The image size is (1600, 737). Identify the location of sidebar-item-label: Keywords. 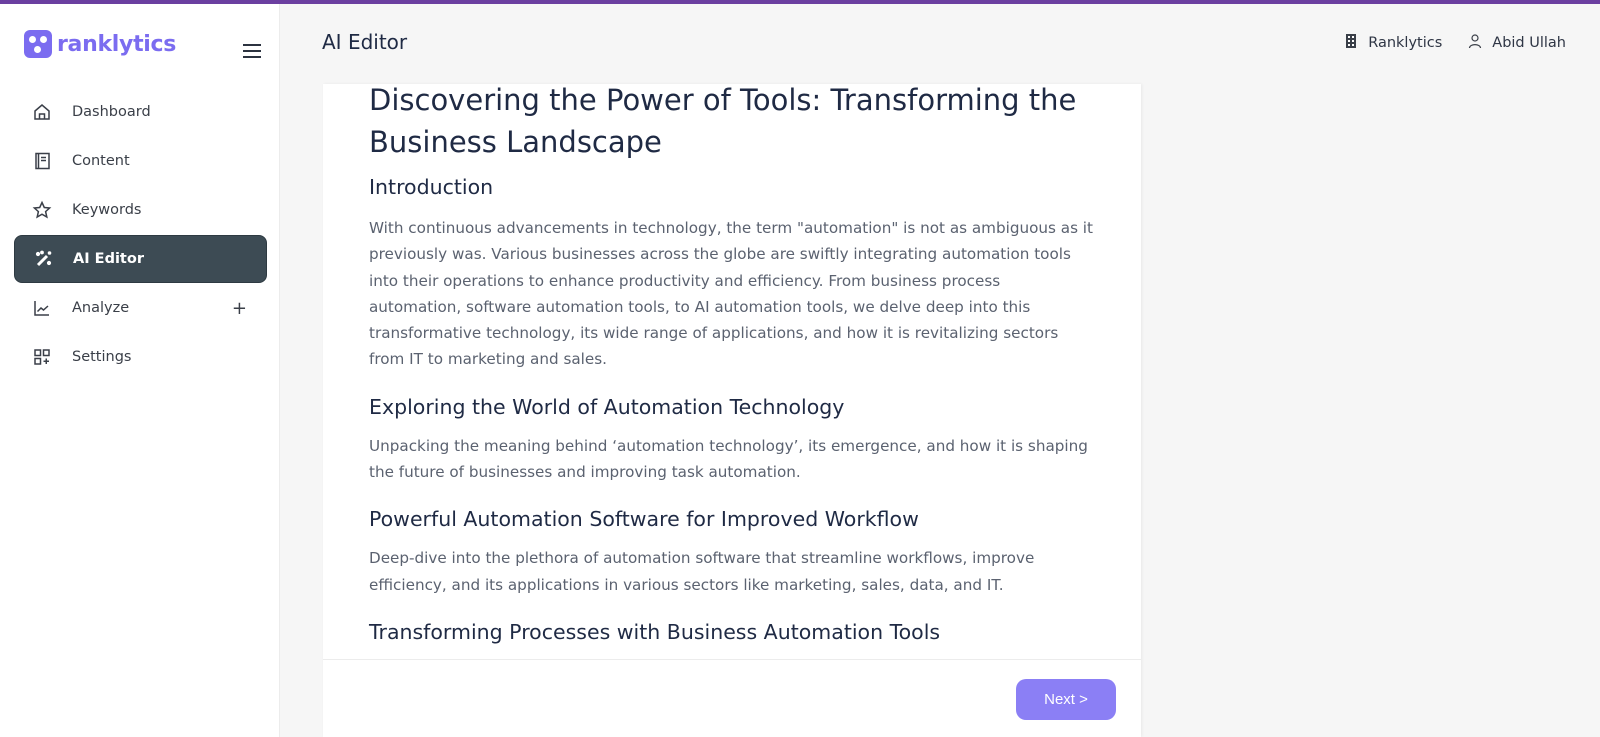
(107, 210).